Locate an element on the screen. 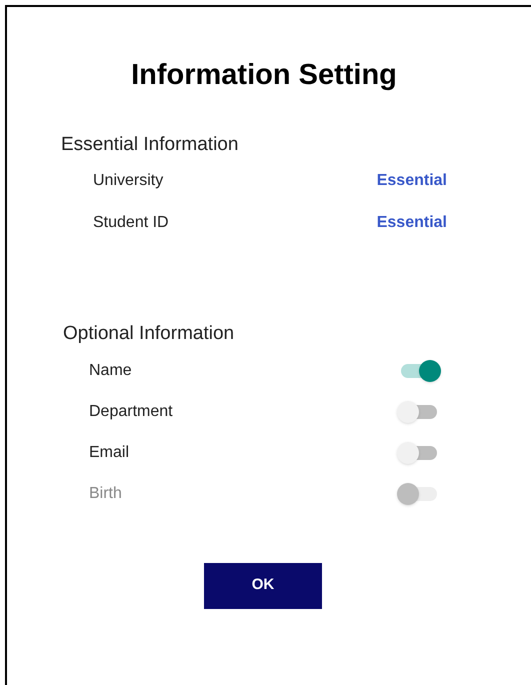  field-label: Student ID is located at coordinates (131, 223).